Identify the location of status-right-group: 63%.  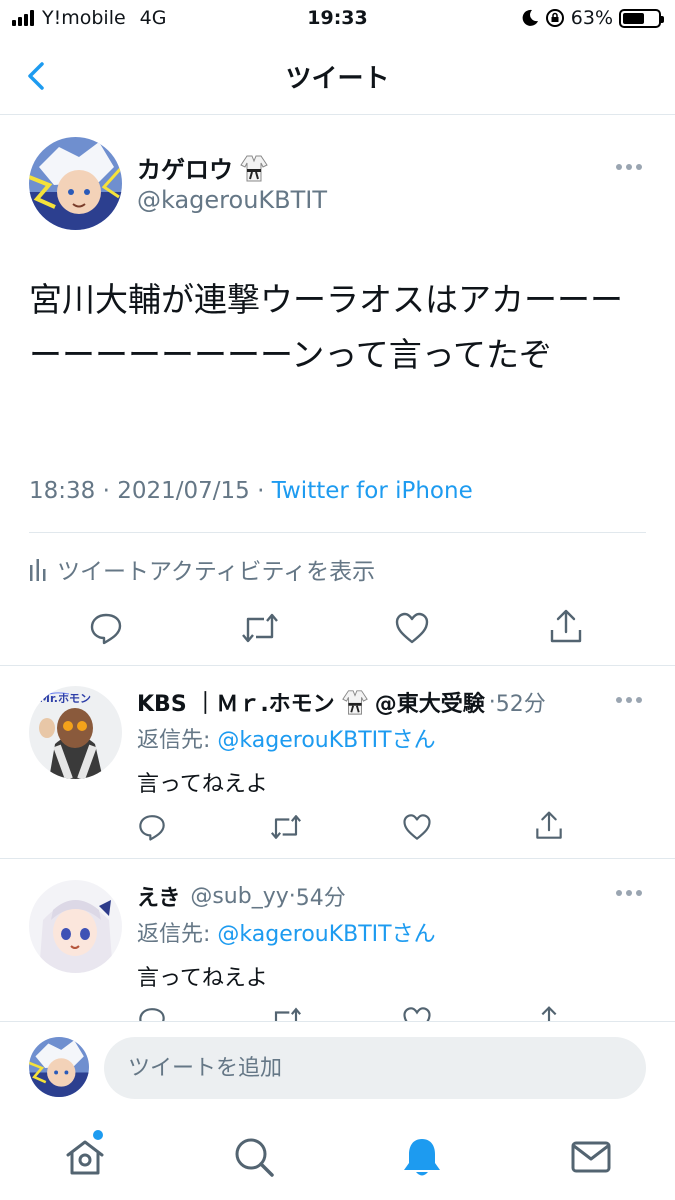
(592, 18).